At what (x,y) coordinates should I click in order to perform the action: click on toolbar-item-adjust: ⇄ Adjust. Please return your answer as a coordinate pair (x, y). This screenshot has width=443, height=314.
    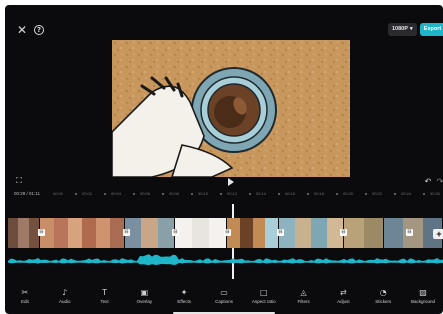
    Looking at the image, I should click on (343, 299).